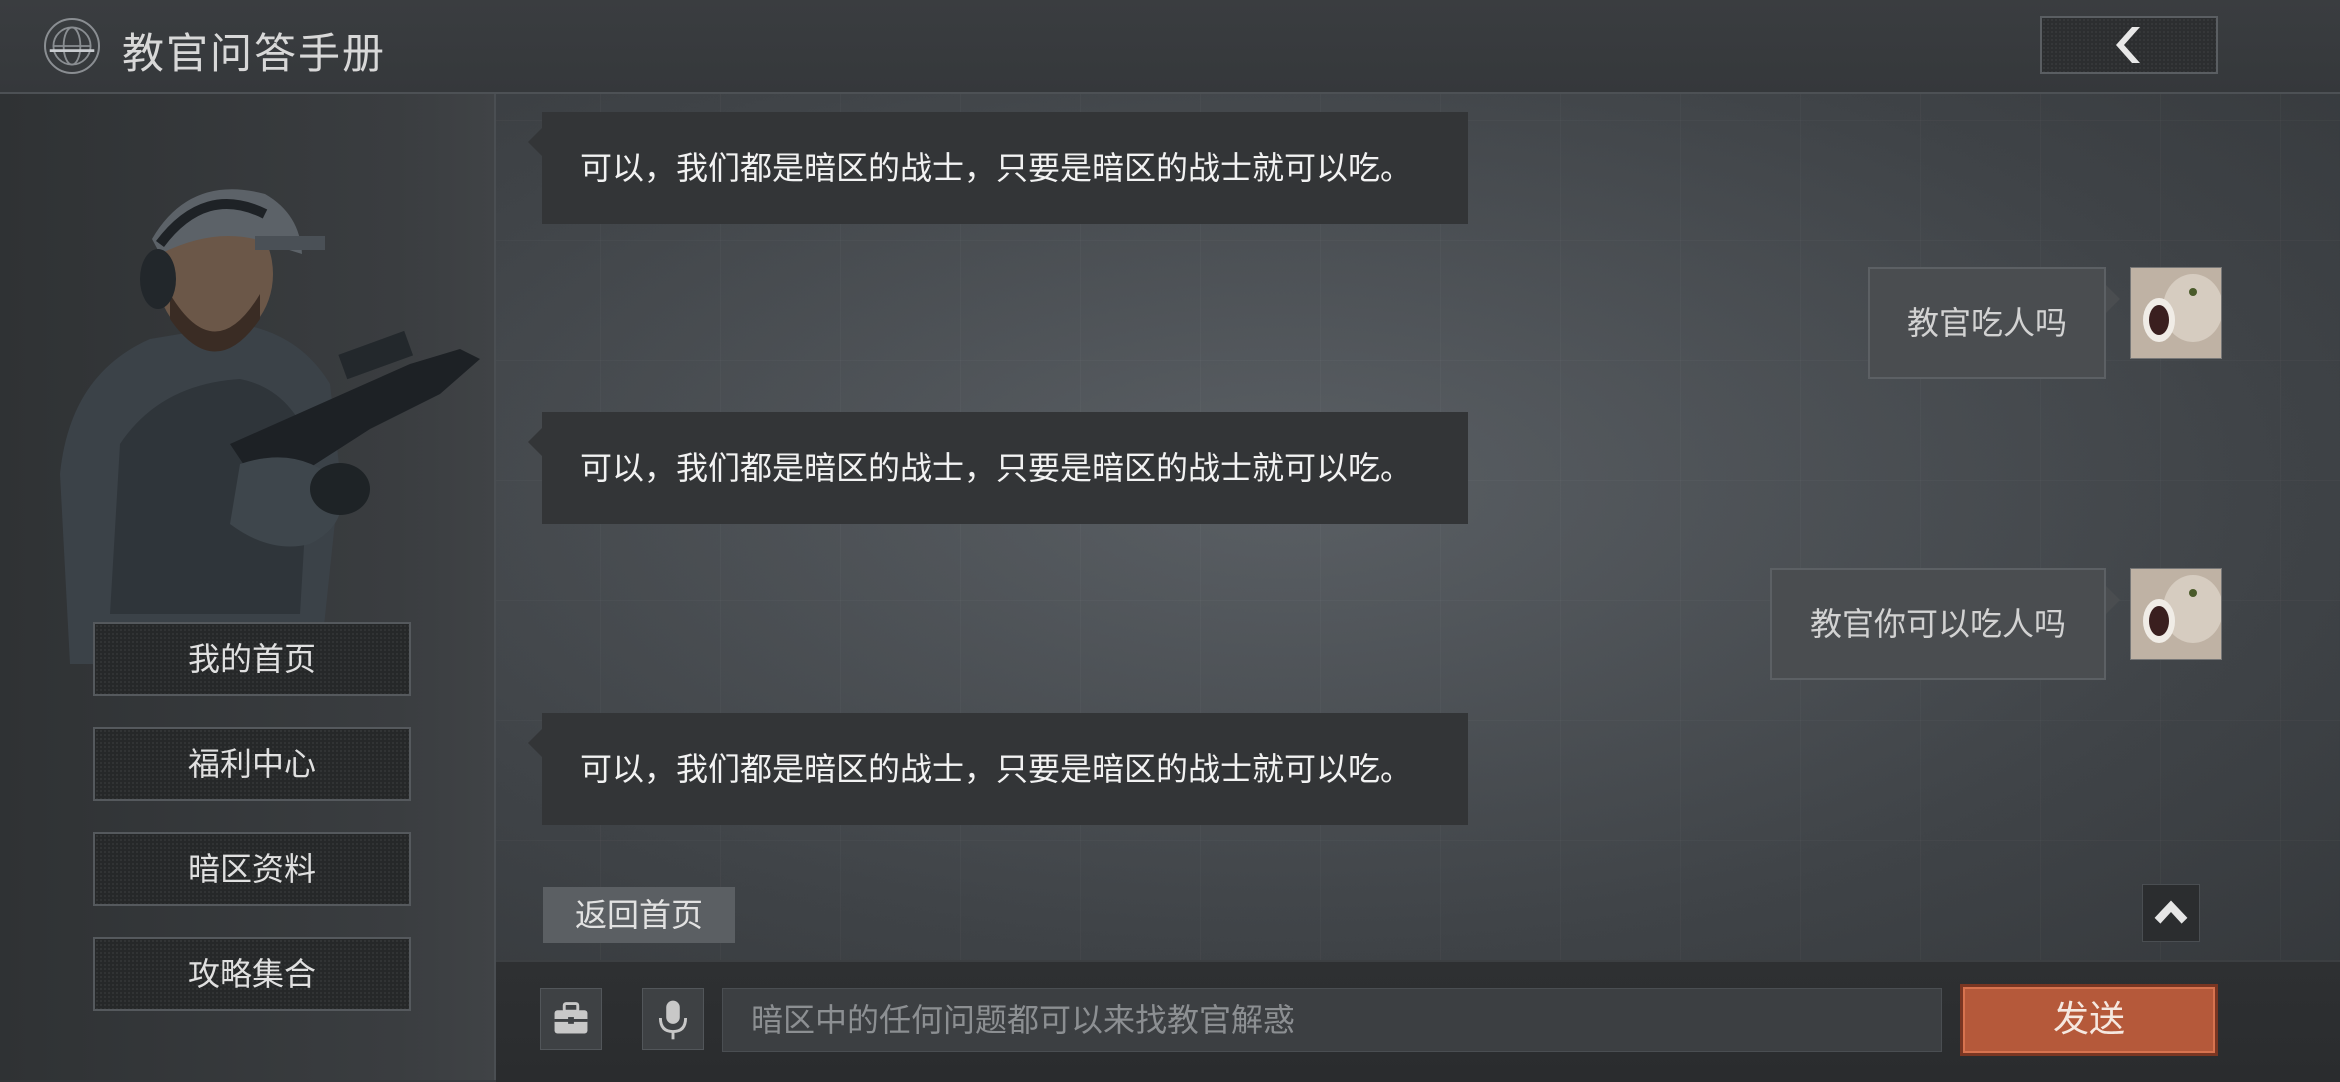 The image size is (2340, 1082). Describe the element at coordinates (1945, 624) in the screenshot. I see `user-message: 教官你可以吃人吗` at that location.